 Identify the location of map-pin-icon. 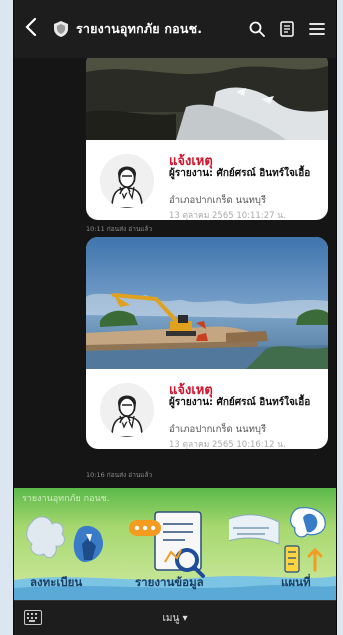
(277, 540).